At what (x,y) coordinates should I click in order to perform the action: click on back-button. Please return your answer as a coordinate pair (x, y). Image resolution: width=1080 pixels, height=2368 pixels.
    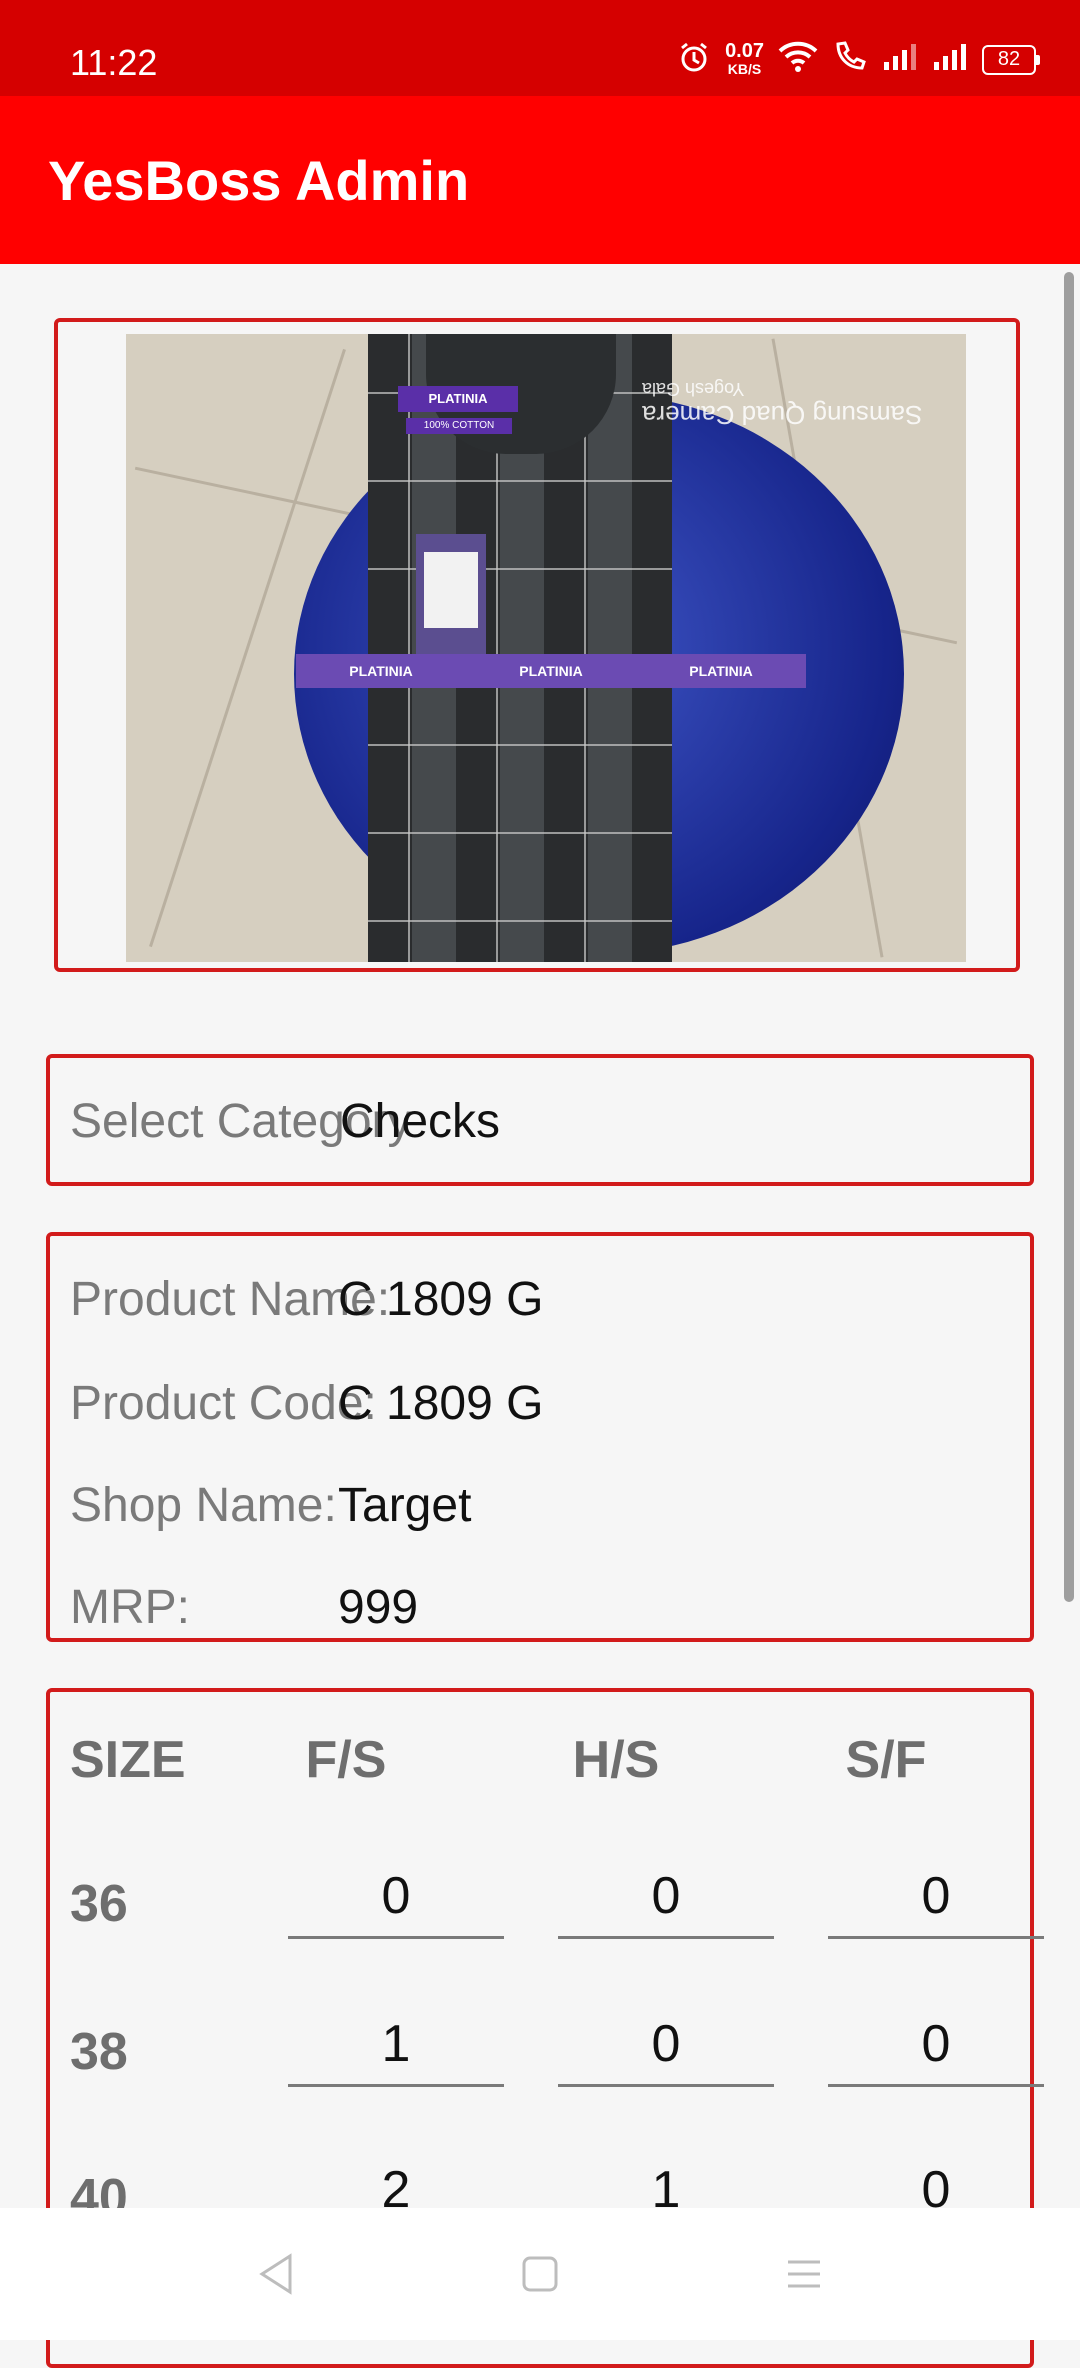
    Looking at the image, I should click on (276, 2274).